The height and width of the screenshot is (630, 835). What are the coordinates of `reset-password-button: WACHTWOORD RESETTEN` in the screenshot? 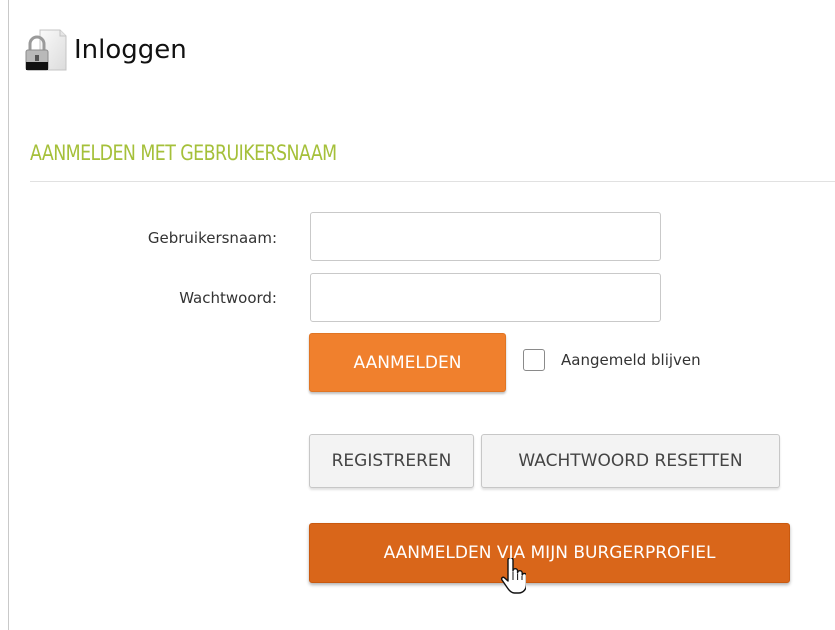 It's located at (630, 461).